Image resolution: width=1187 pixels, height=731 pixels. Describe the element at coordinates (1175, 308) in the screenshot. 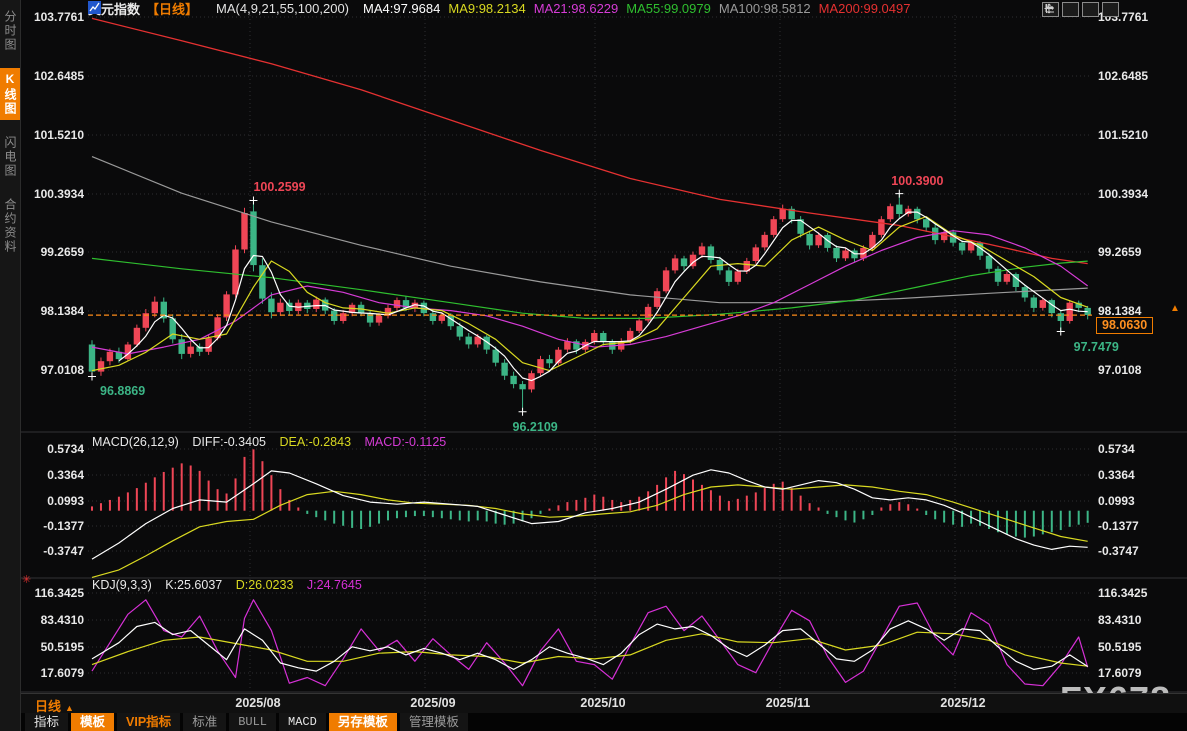

I see `price-up-arrow-icon: ▲` at that location.